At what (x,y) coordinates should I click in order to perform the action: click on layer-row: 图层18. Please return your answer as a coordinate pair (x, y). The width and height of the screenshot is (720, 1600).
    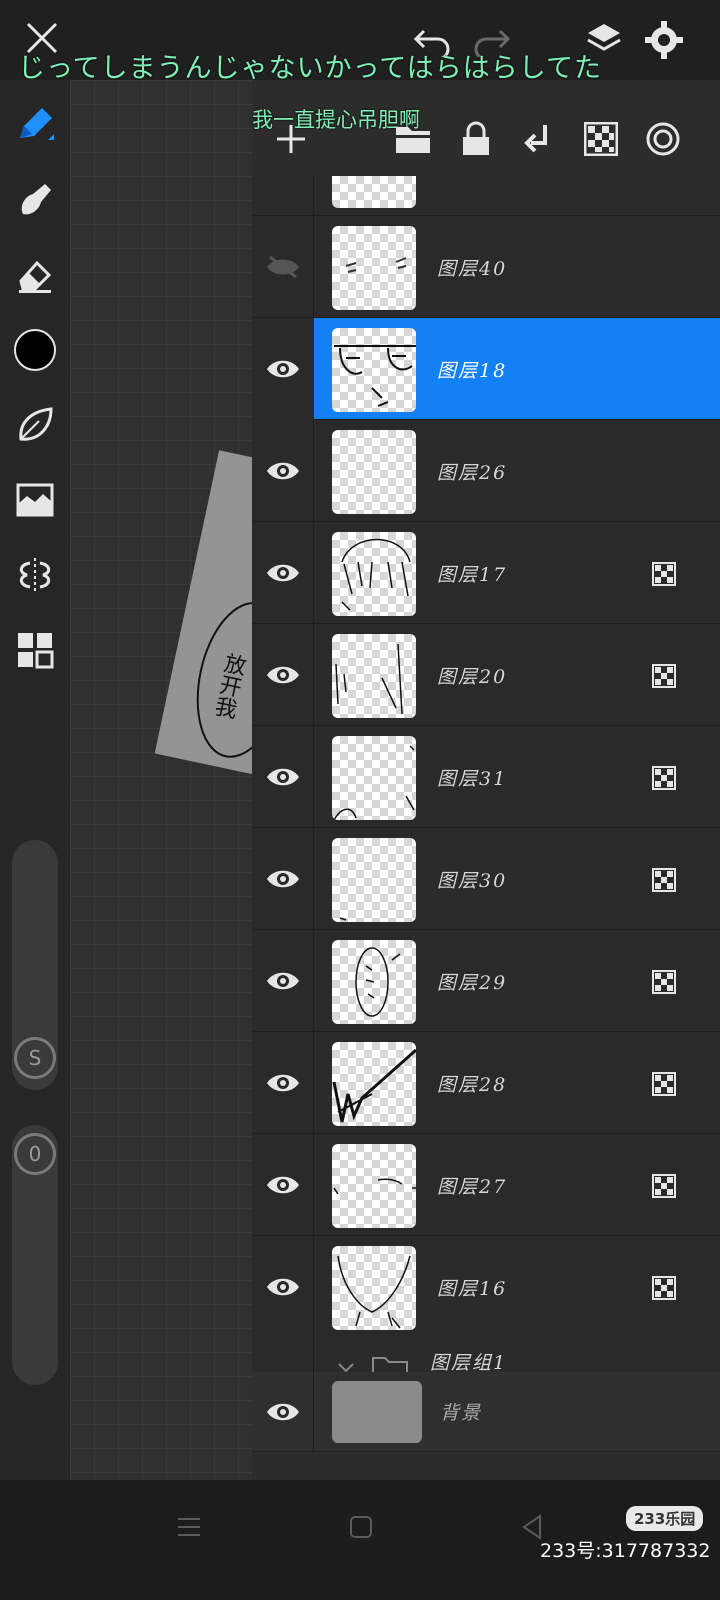
    Looking at the image, I should click on (486, 369).